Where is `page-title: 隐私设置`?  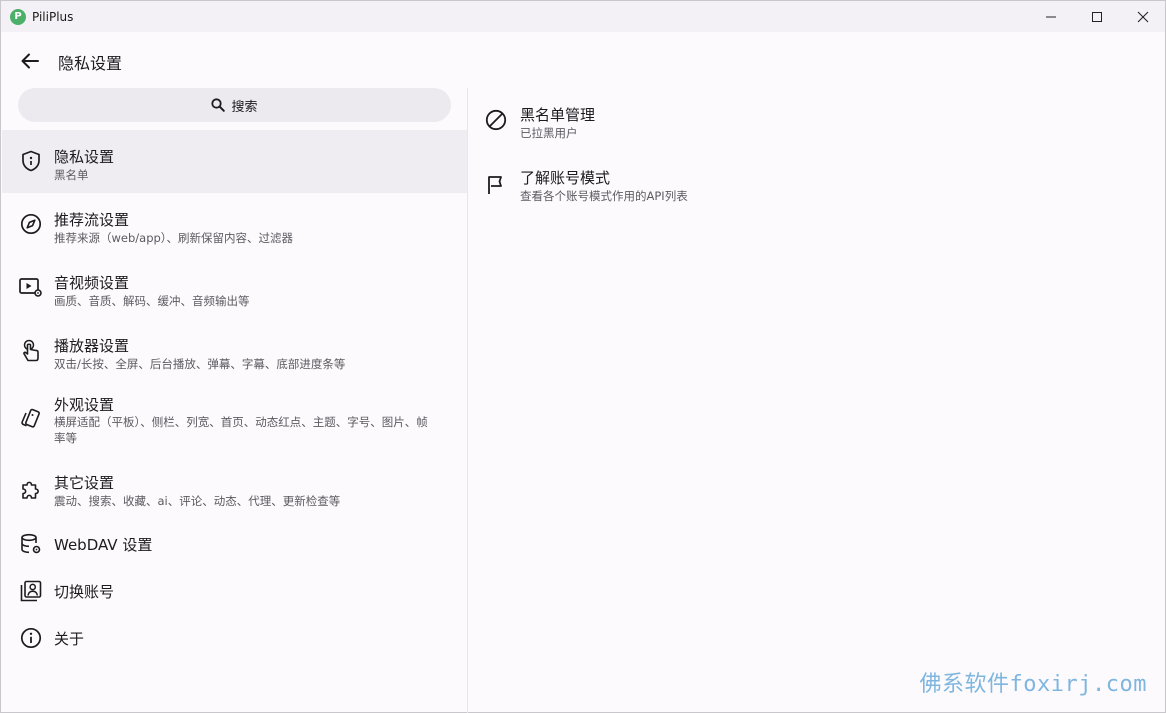
page-title: 隐私设置 is located at coordinates (90, 63).